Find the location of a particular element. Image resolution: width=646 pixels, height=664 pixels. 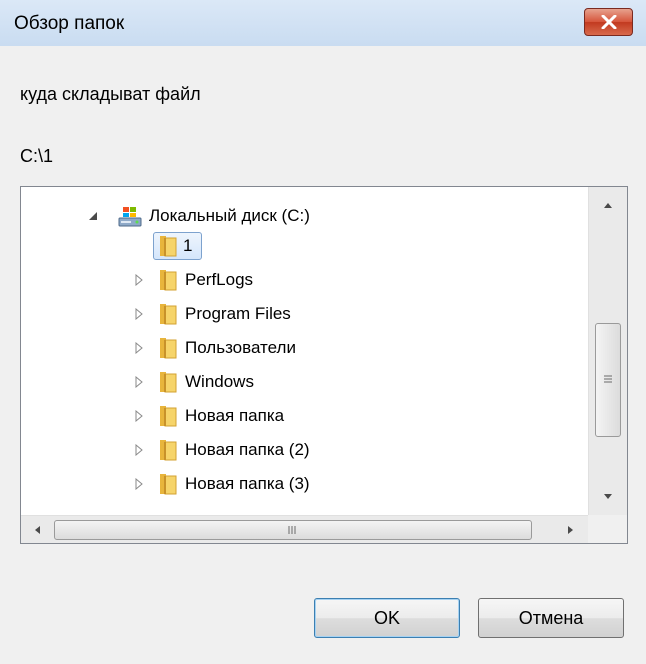

title-bar: Обзор папок is located at coordinates (323, 23).